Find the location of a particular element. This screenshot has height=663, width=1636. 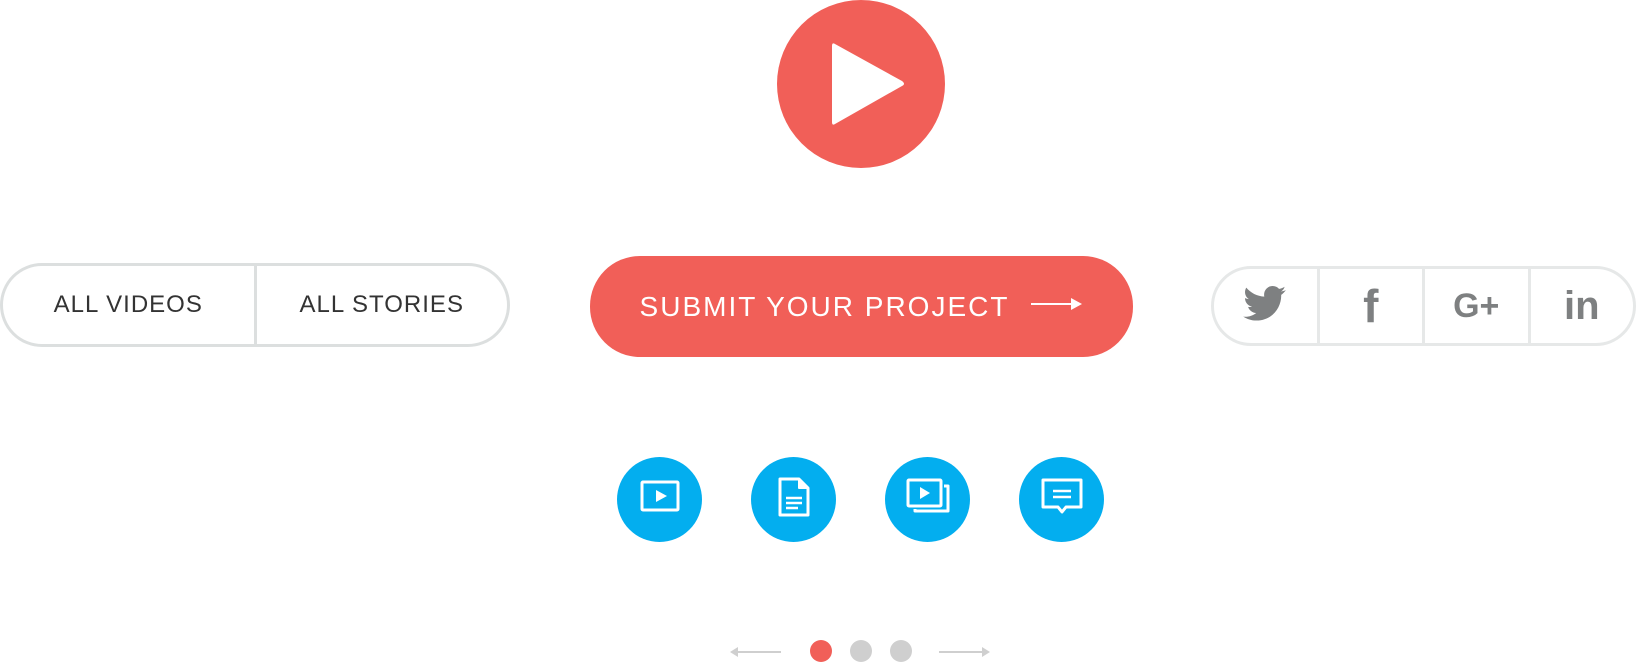

facebook-icon: f is located at coordinates (1371, 306).